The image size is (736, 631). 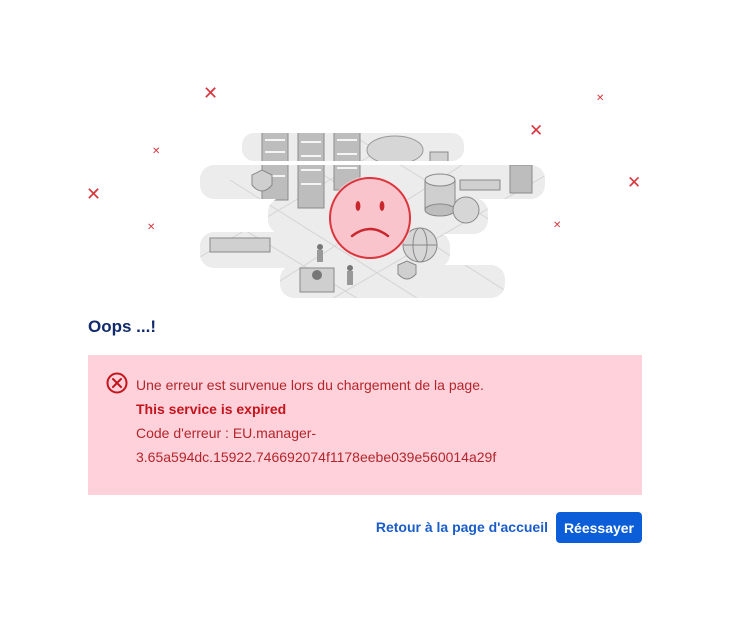 I want to click on page-title: Oops ...!, so click(x=122, y=326).